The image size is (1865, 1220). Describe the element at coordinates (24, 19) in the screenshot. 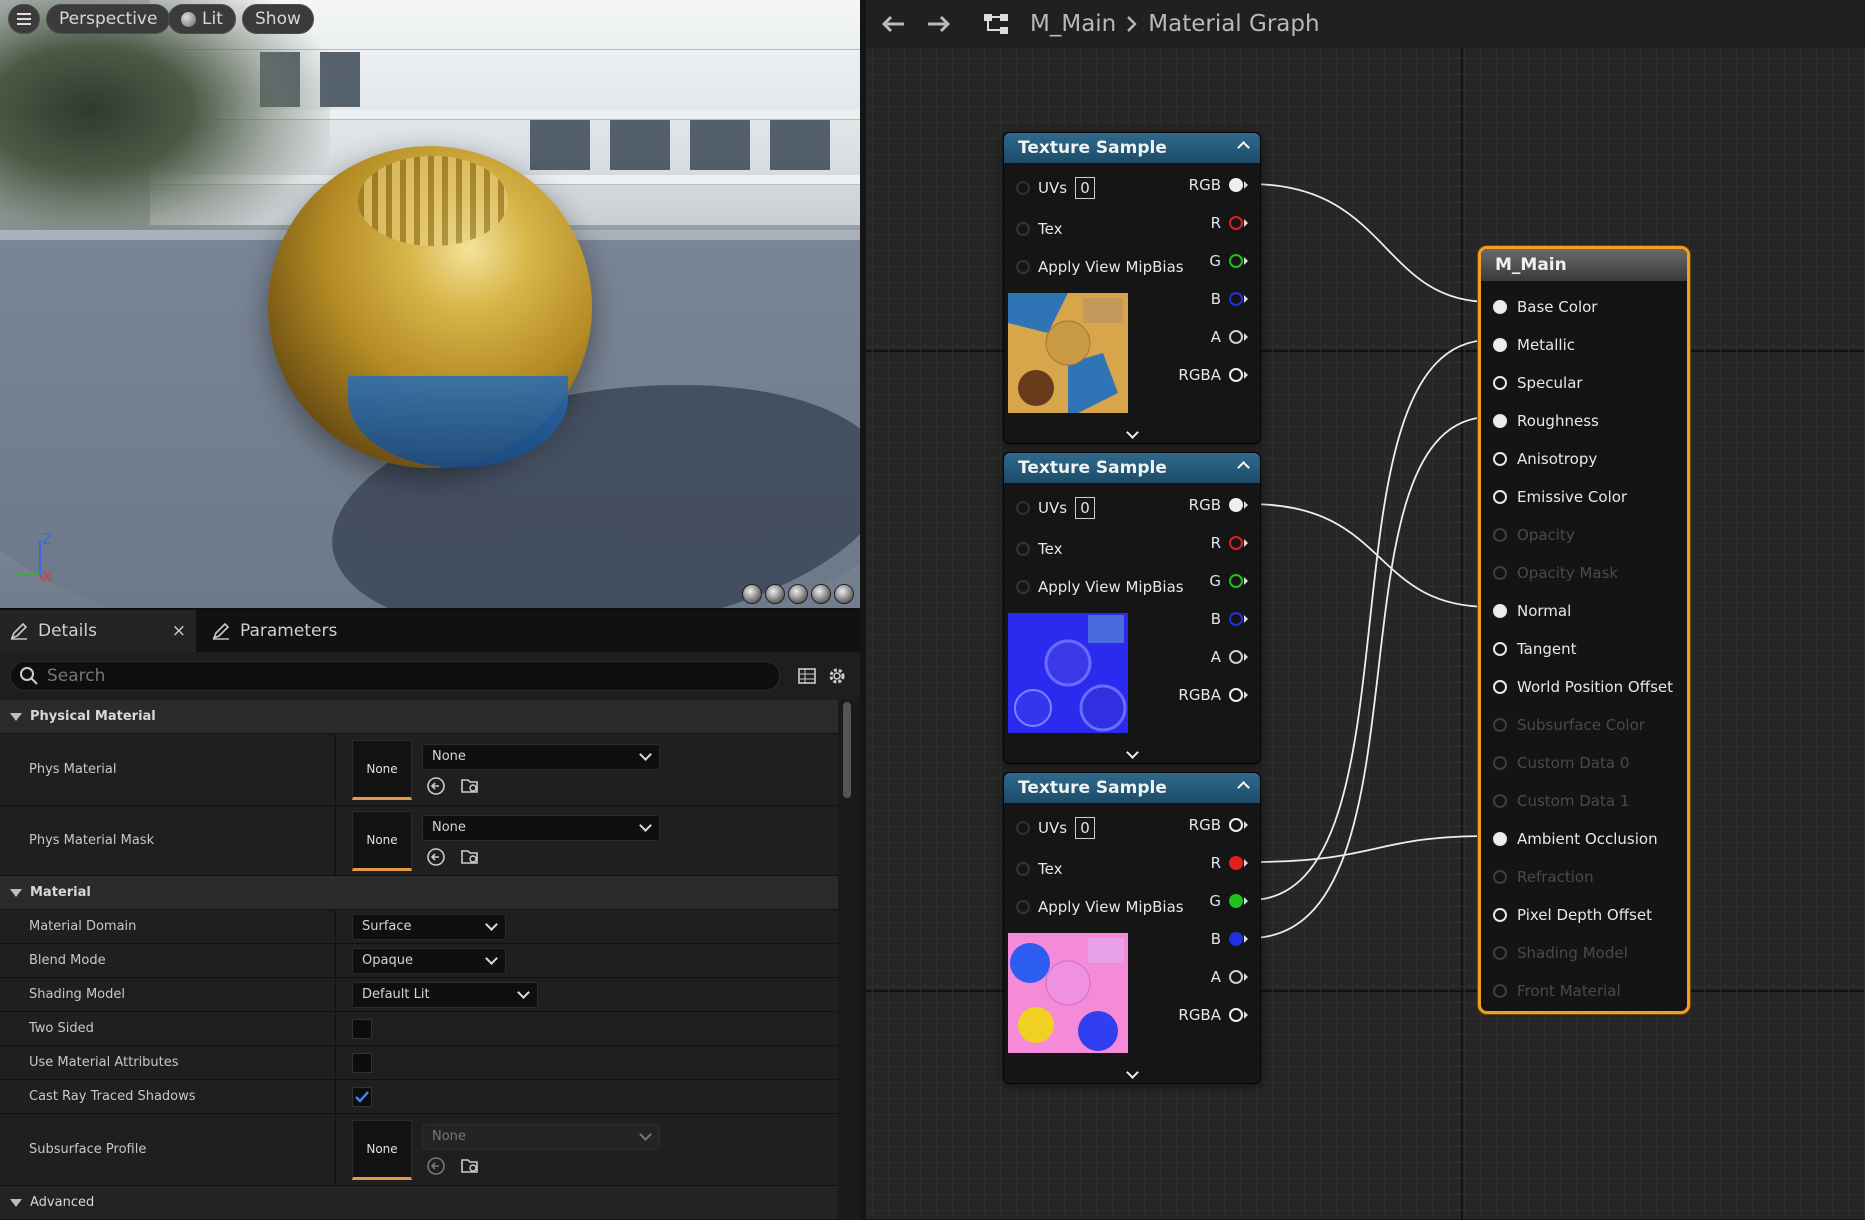

I see `hamburger-icon` at that location.